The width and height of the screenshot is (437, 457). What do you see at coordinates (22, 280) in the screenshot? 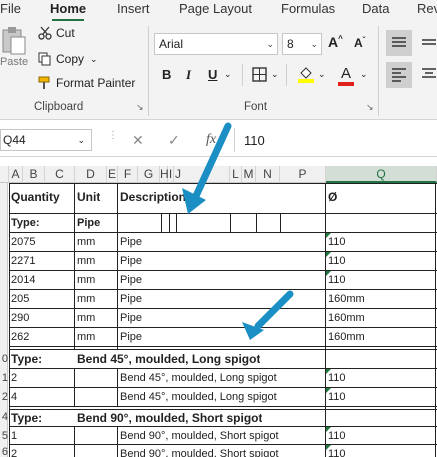
I see `cell-quantity: 2014` at bounding box center [22, 280].